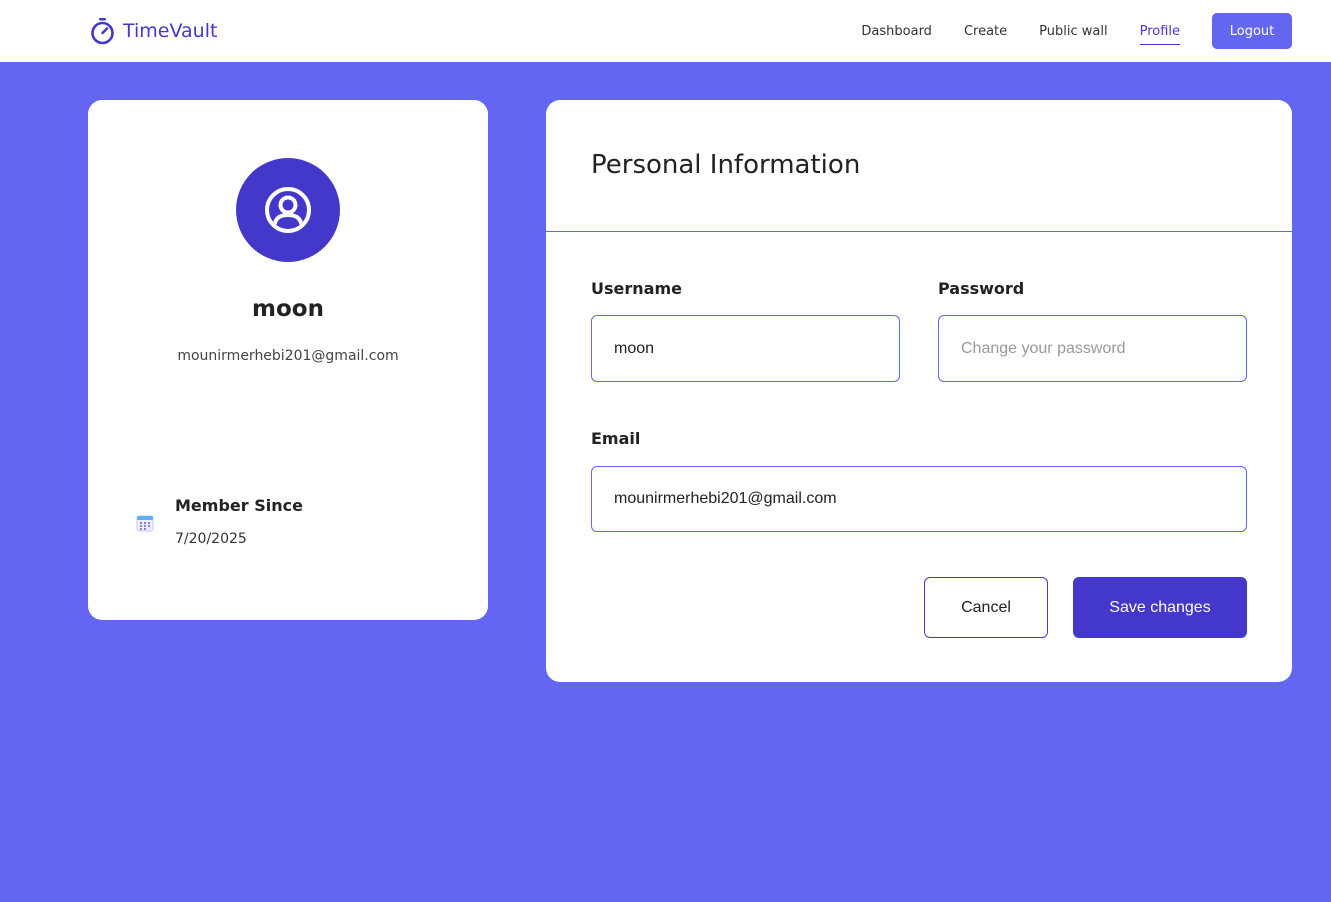 The image size is (1331, 902). Describe the element at coordinates (986, 607) in the screenshot. I see `cancel-button: Cancel` at that location.